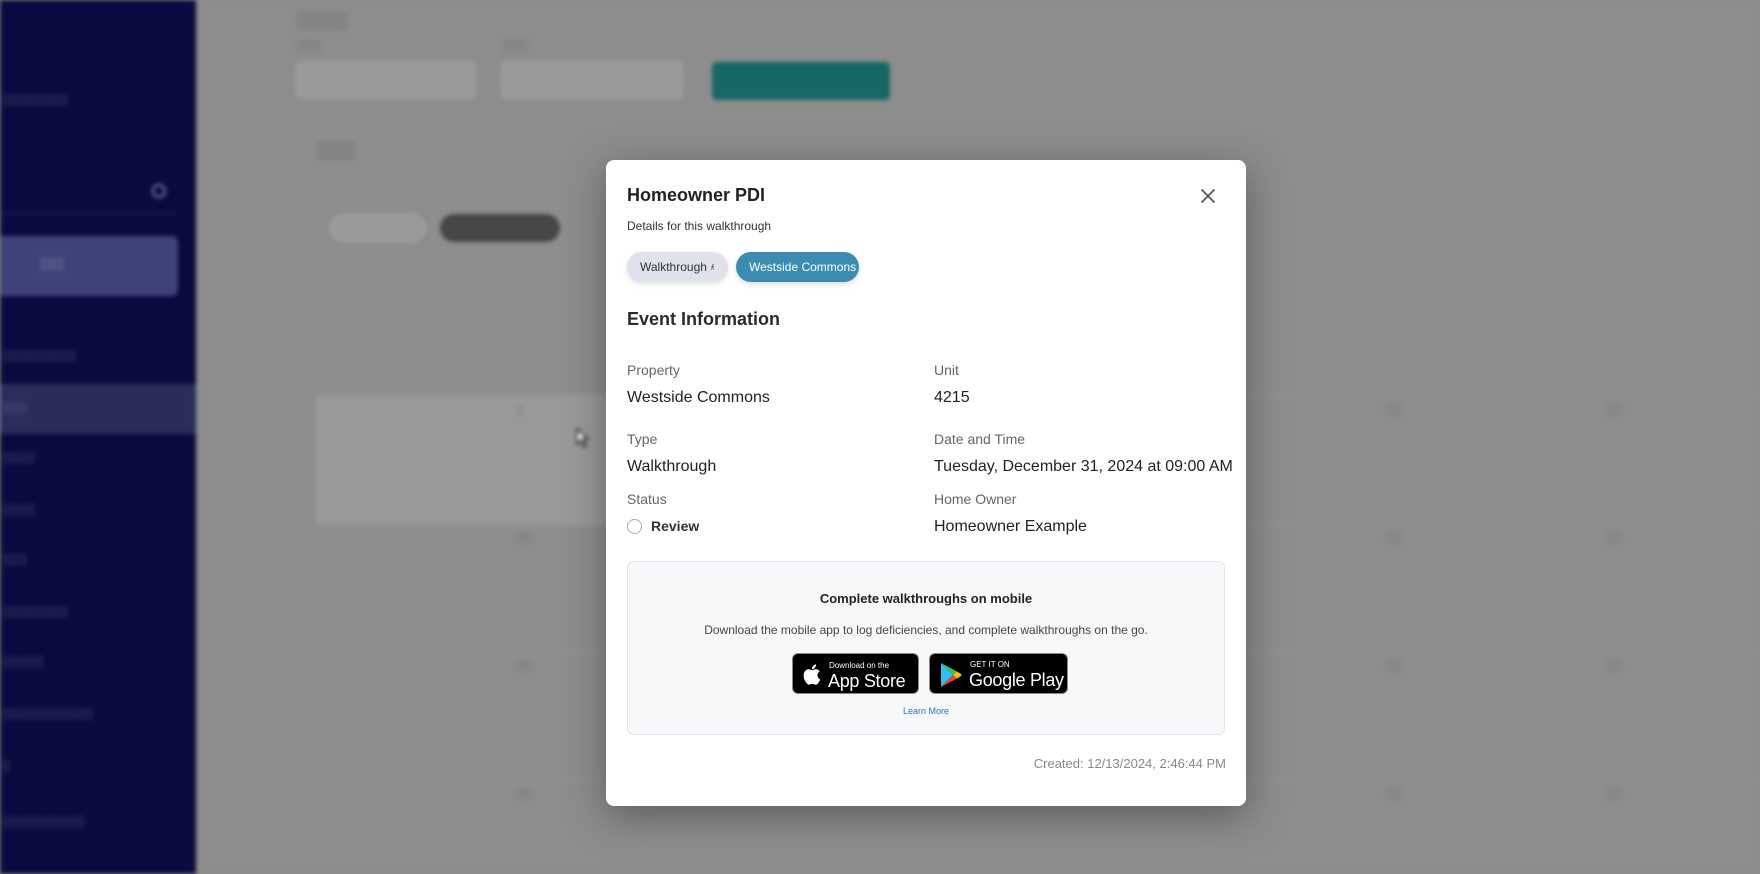 The height and width of the screenshot is (874, 1760). I want to click on status-value: Review, so click(675, 526).